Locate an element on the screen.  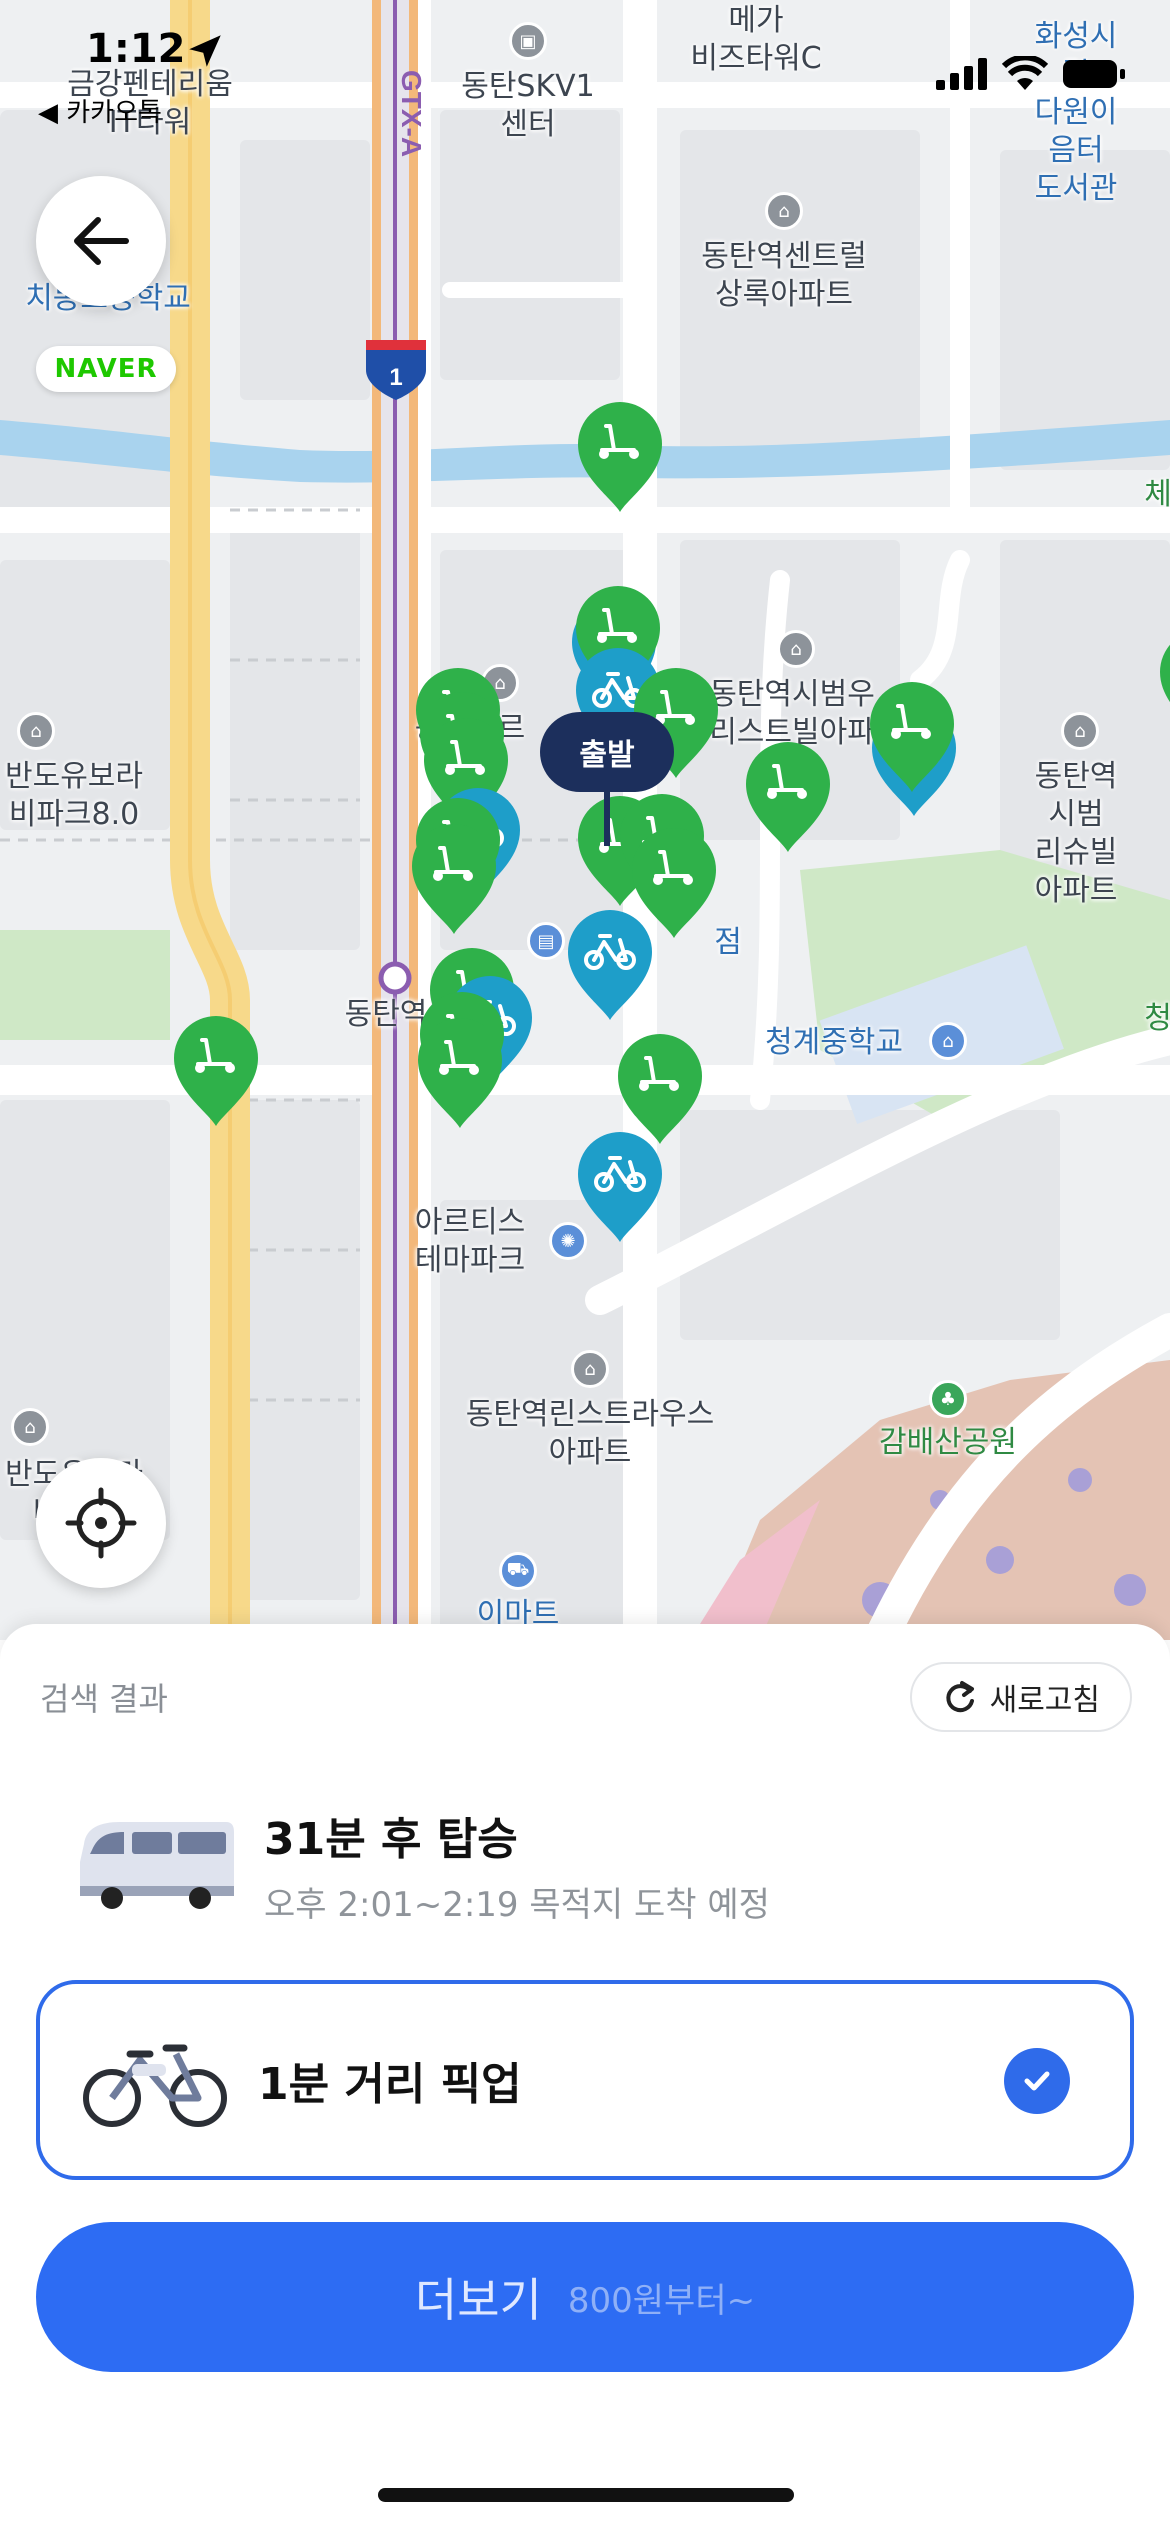
status-icons is located at coordinates (1031, 73).